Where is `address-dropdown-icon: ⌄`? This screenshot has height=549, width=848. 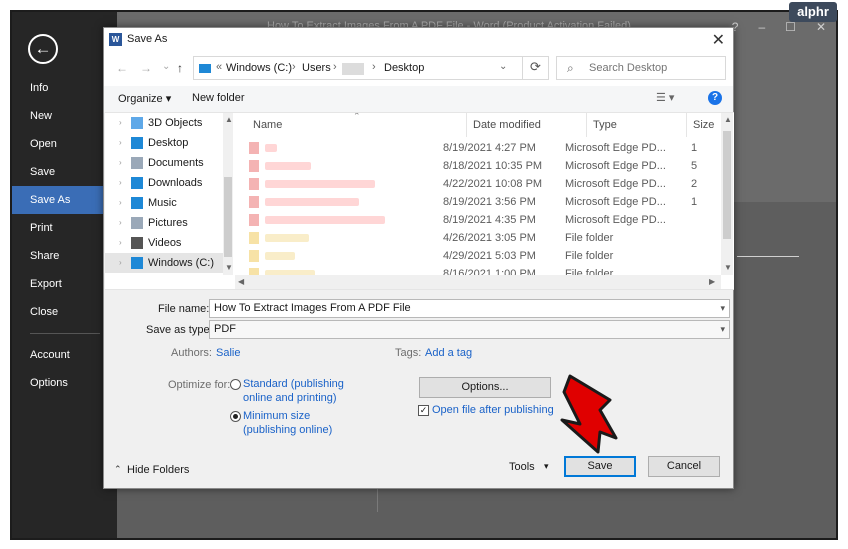 address-dropdown-icon: ⌄ is located at coordinates (503, 66).